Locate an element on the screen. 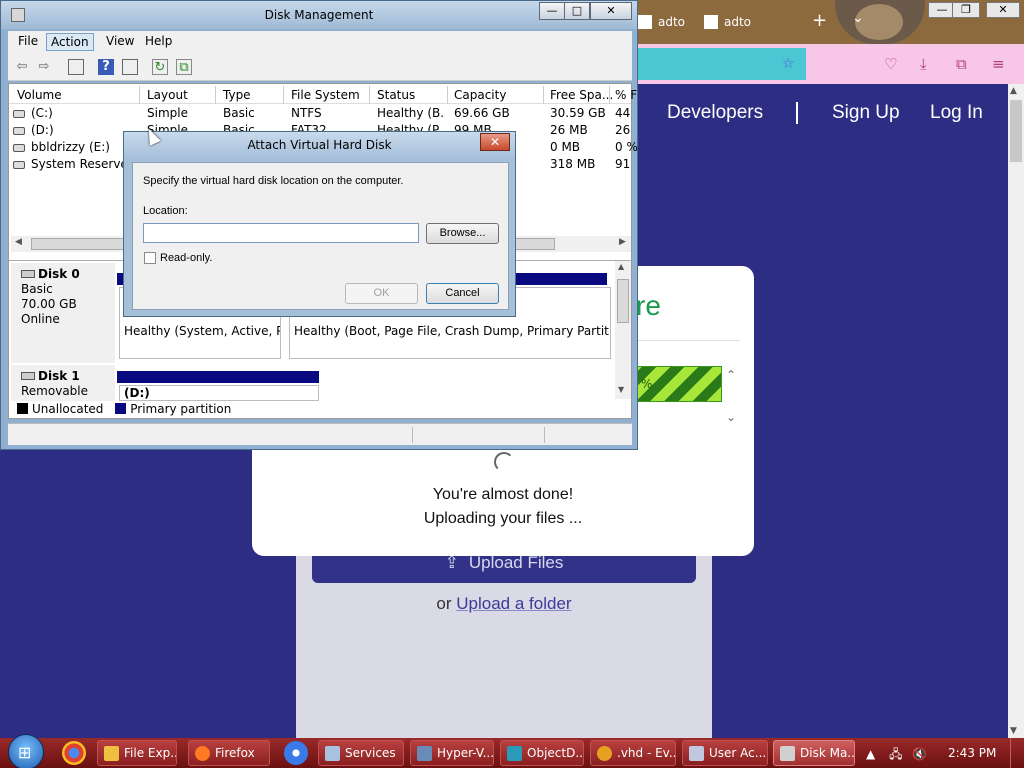 This screenshot has height=768, width=1024. menu-icon: ≡ is located at coordinates (998, 64).